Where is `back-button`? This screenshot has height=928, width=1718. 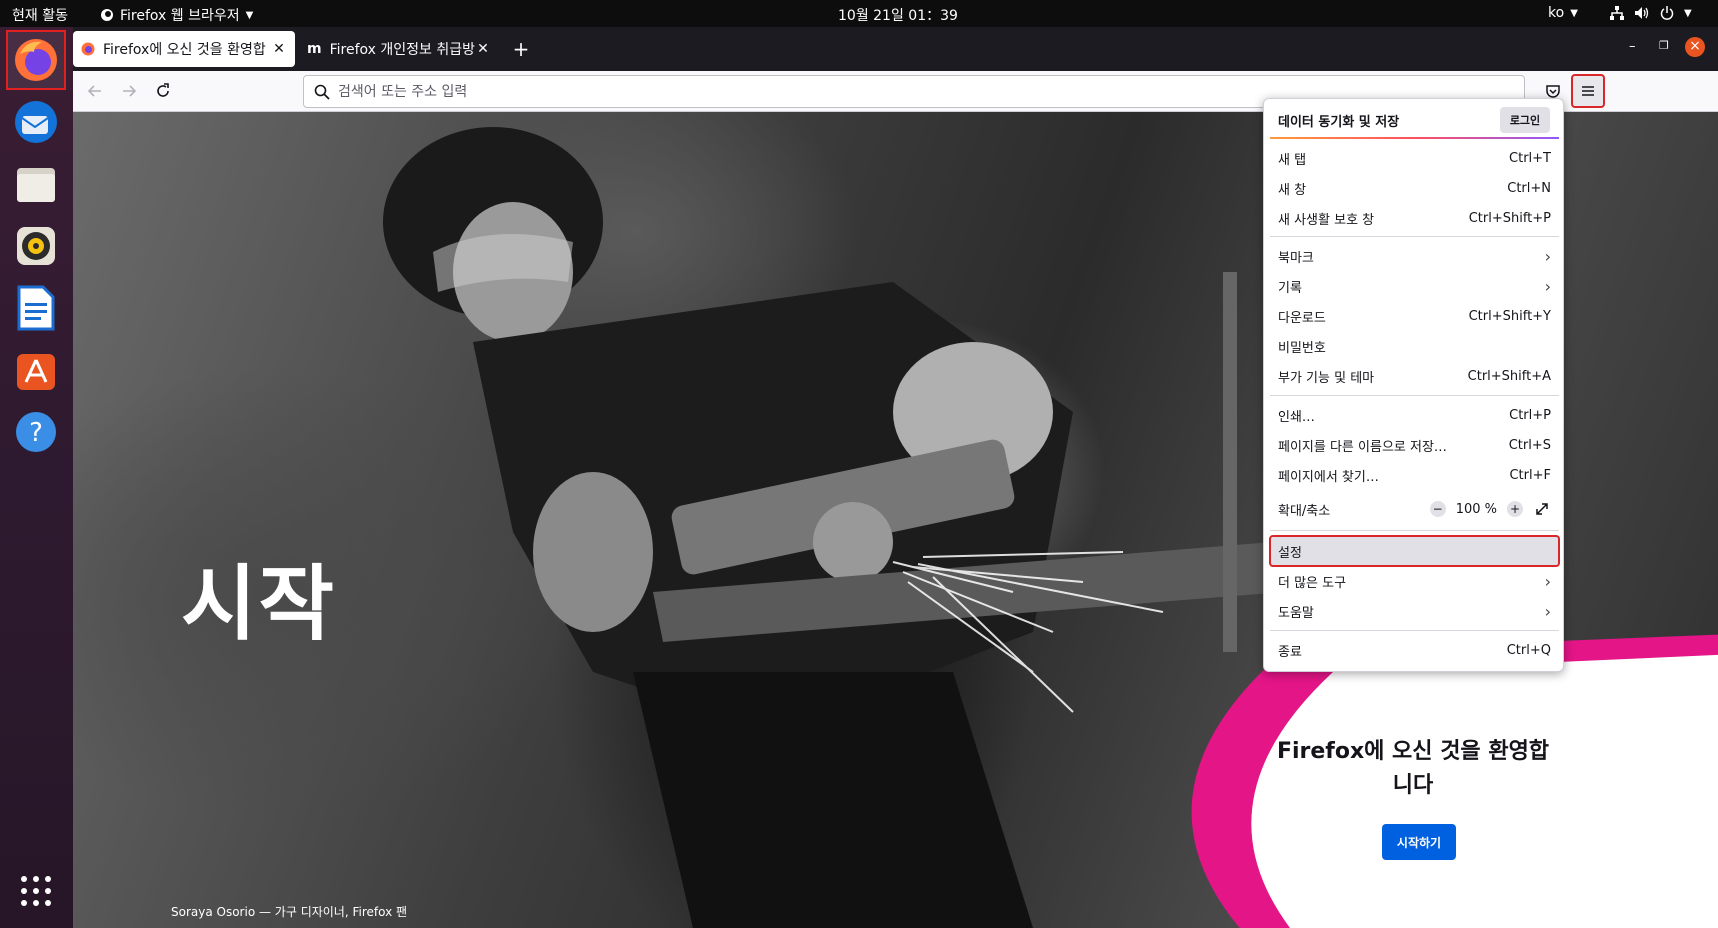 back-button is located at coordinates (95, 91).